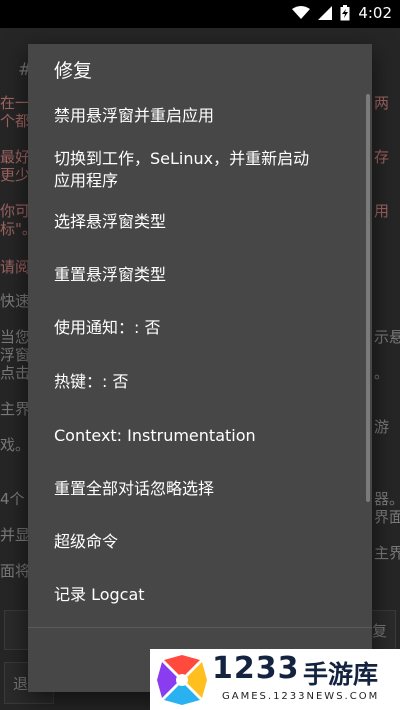  Describe the element at coordinates (200, 627) in the screenshot. I see `dialog-divider` at that location.